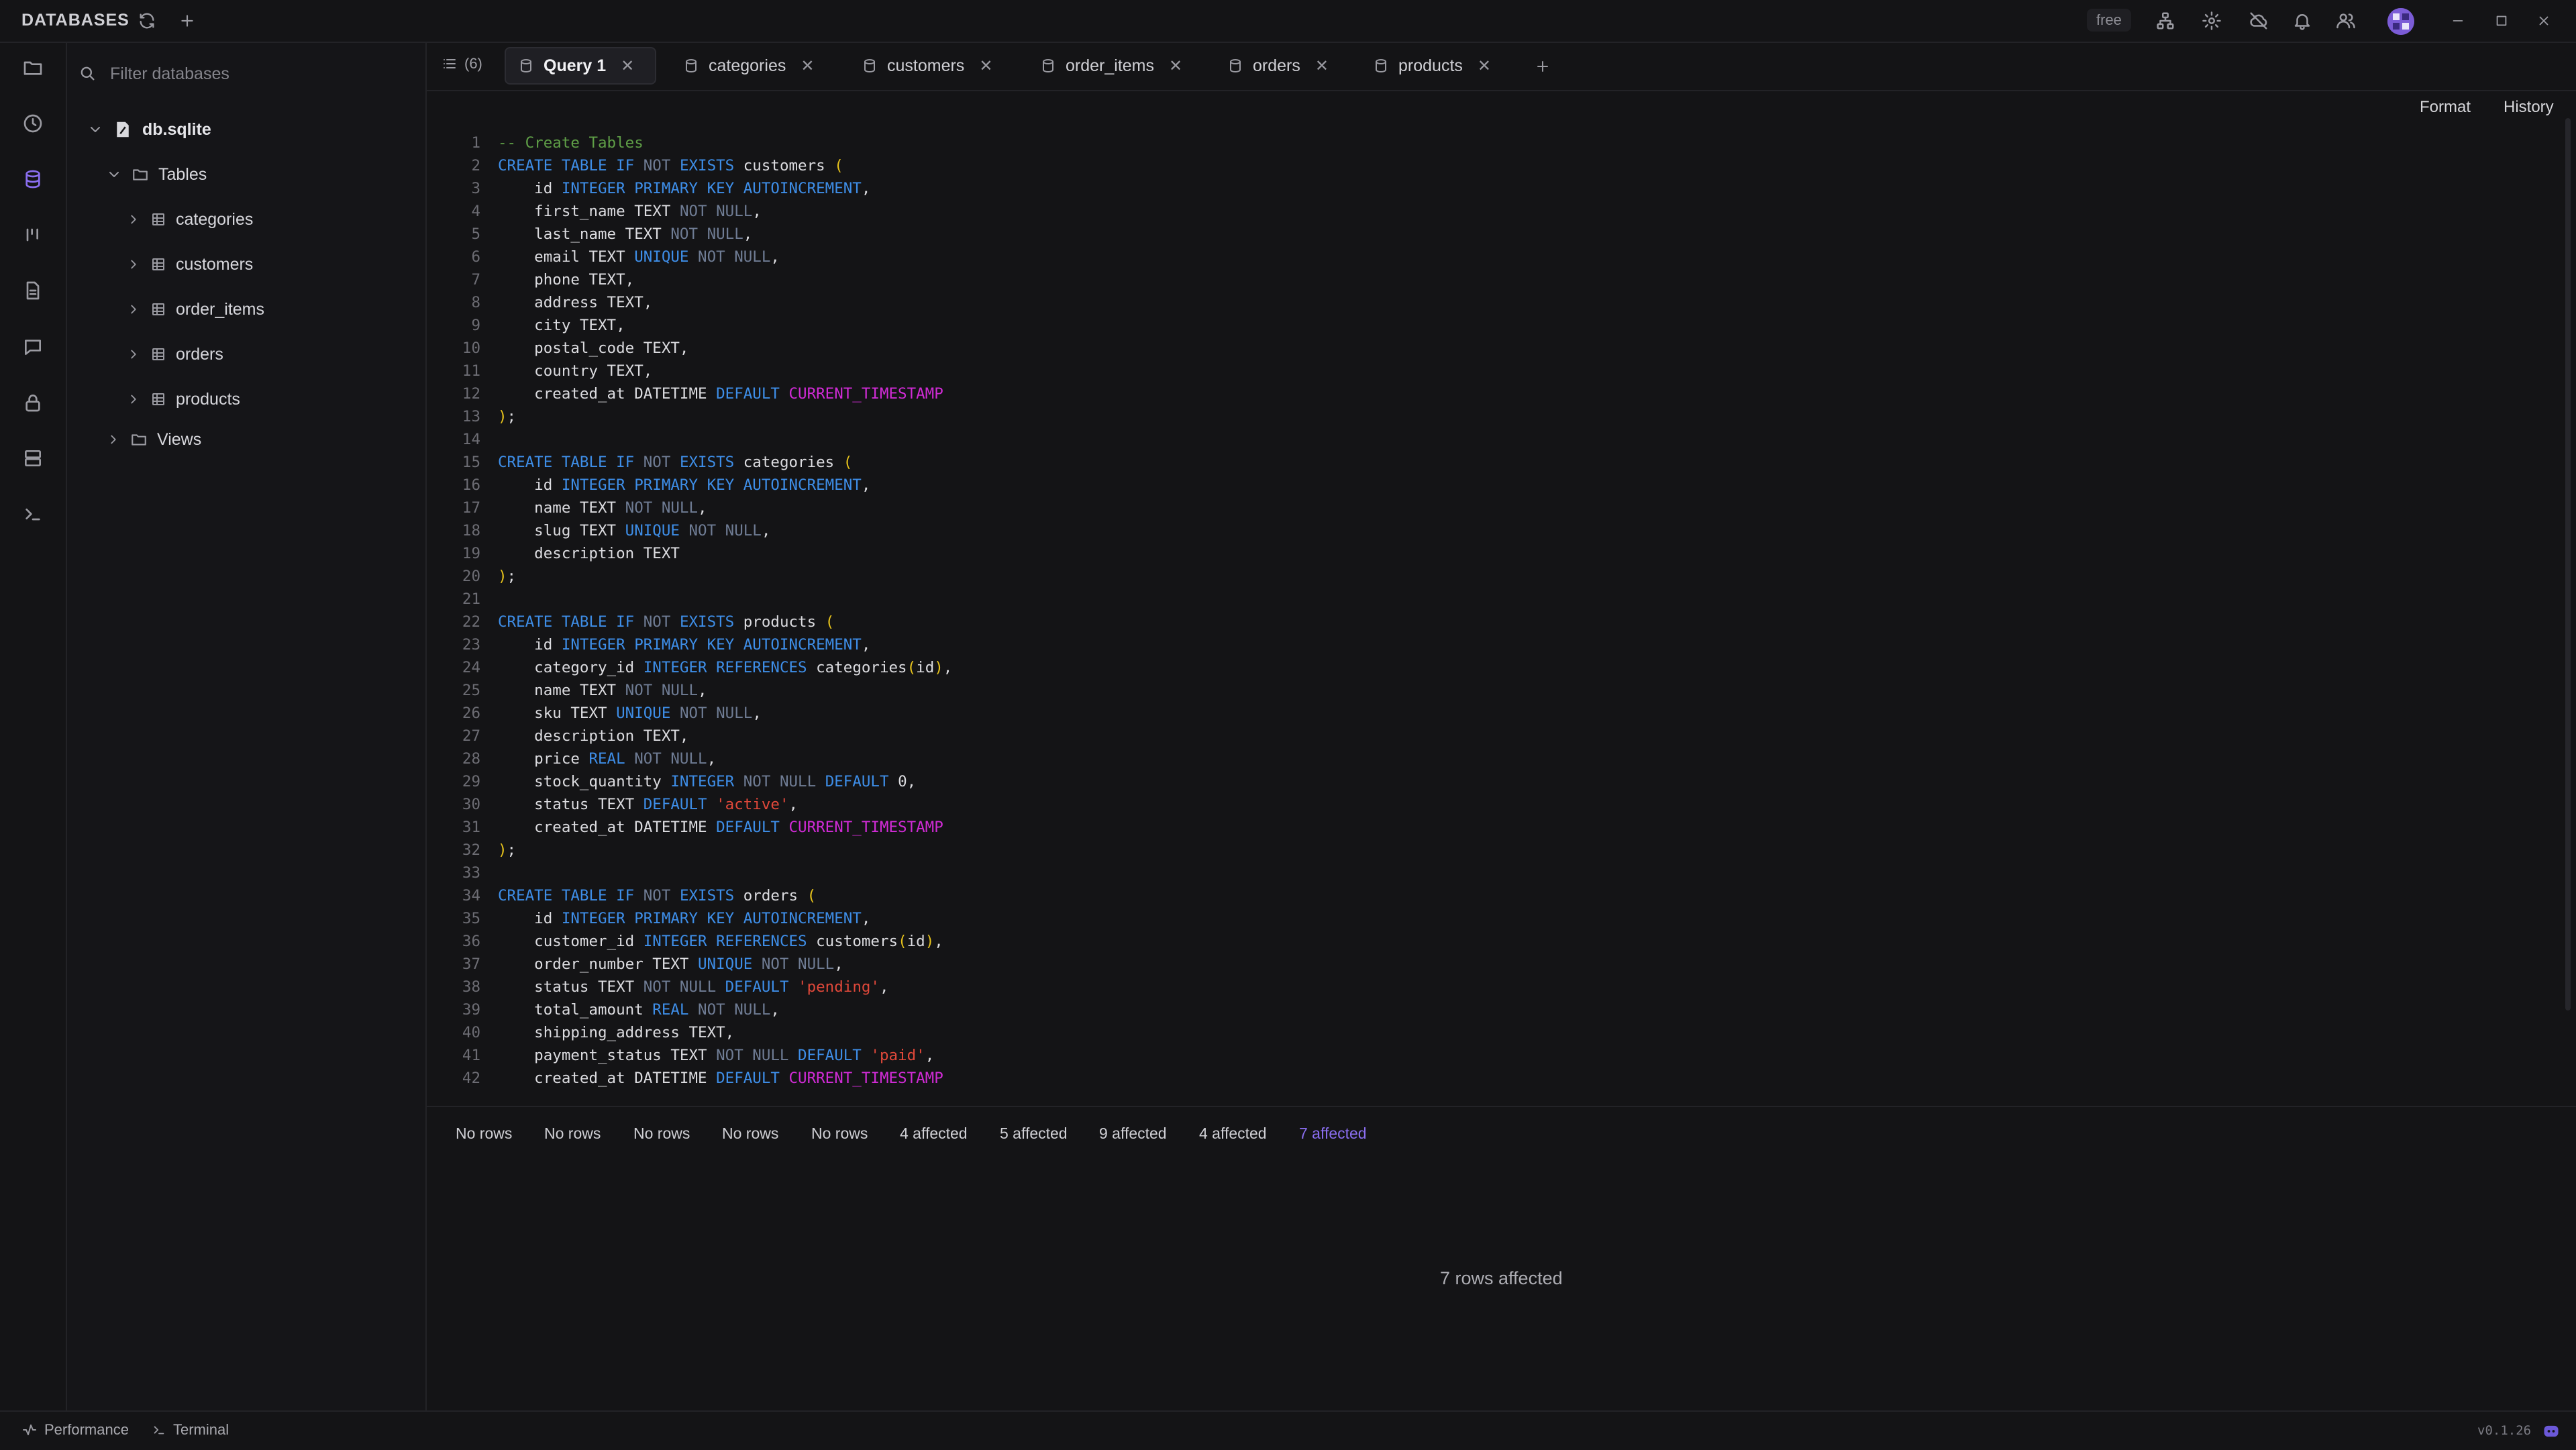 The width and height of the screenshot is (2576, 1450). I want to click on code-line: CREATE TABLE IF NOT EXISTS products (, so click(666, 622).